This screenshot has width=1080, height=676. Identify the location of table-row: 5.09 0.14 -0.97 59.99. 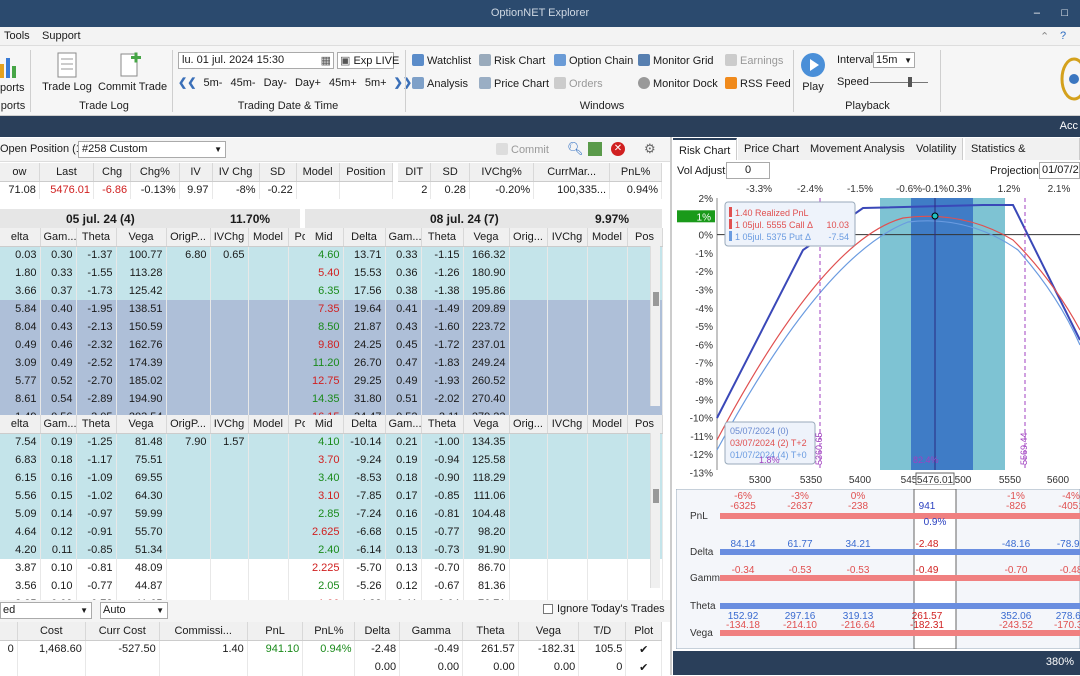
(160, 514).